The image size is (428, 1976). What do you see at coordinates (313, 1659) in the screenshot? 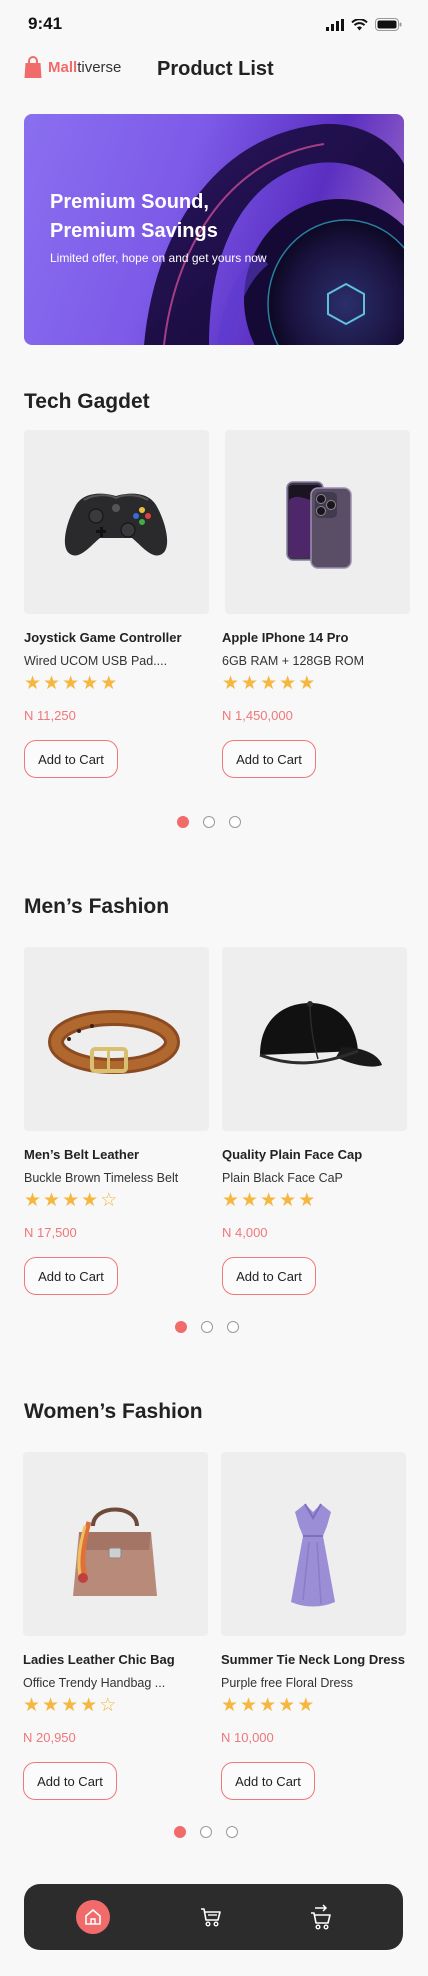
I see `product-name: Summer Tie Neck Long Dress` at bounding box center [313, 1659].